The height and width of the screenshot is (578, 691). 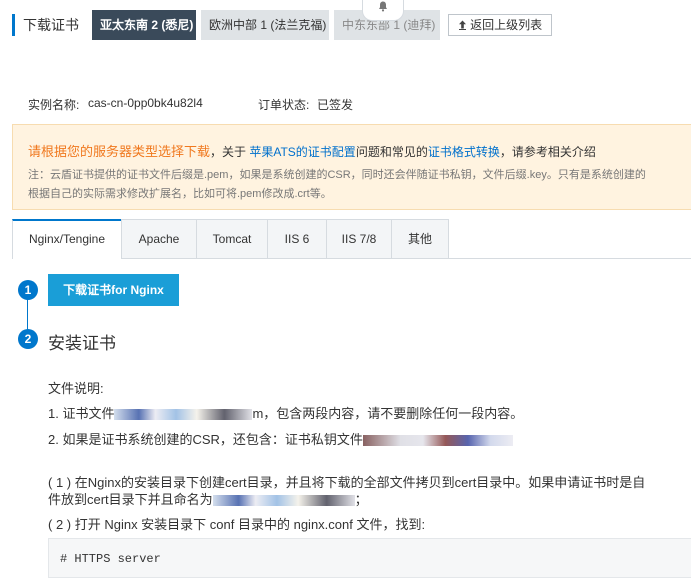 What do you see at coordinates (464, 152) in the screenshot?
I see `cert-format-link: 证书格式转换` at bounding box center [464, 152].